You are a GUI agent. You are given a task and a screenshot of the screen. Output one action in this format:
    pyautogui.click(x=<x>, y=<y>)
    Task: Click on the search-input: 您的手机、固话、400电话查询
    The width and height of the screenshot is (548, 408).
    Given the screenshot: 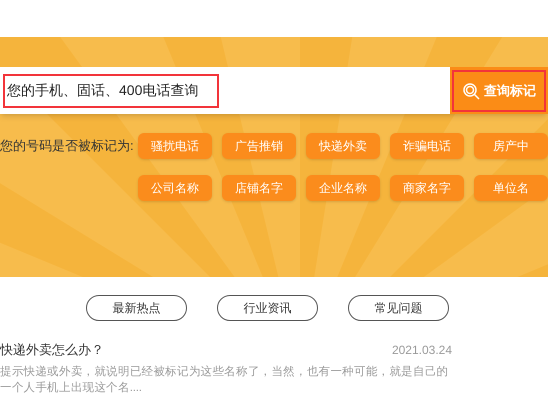 What is the action you would take?
    pyautogui.click(x=111, y=91)
    